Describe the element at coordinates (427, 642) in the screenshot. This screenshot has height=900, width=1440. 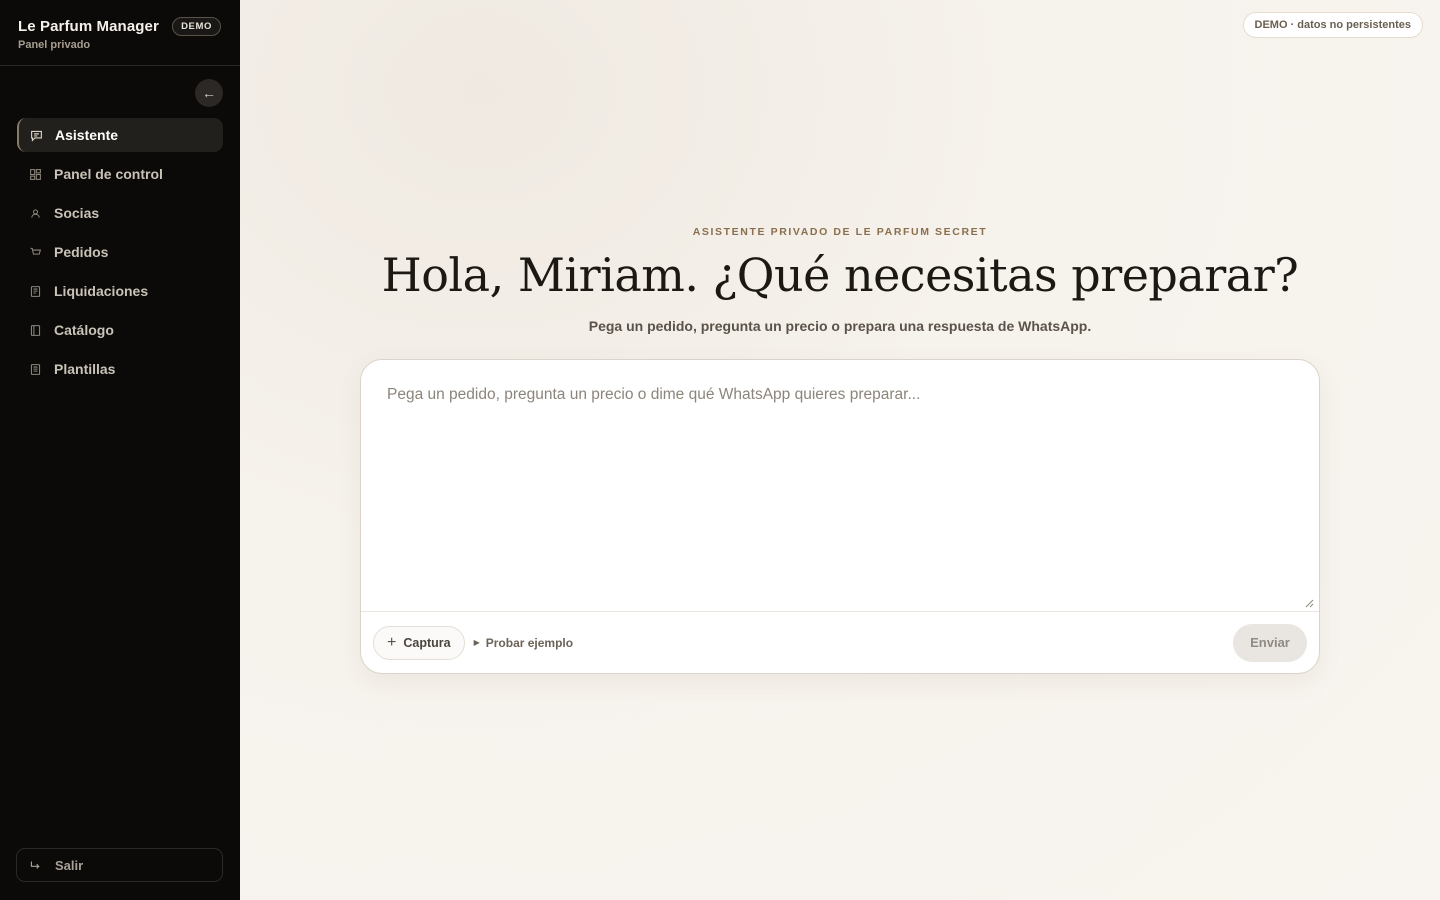
I see `capture-label: Captura` at that location.